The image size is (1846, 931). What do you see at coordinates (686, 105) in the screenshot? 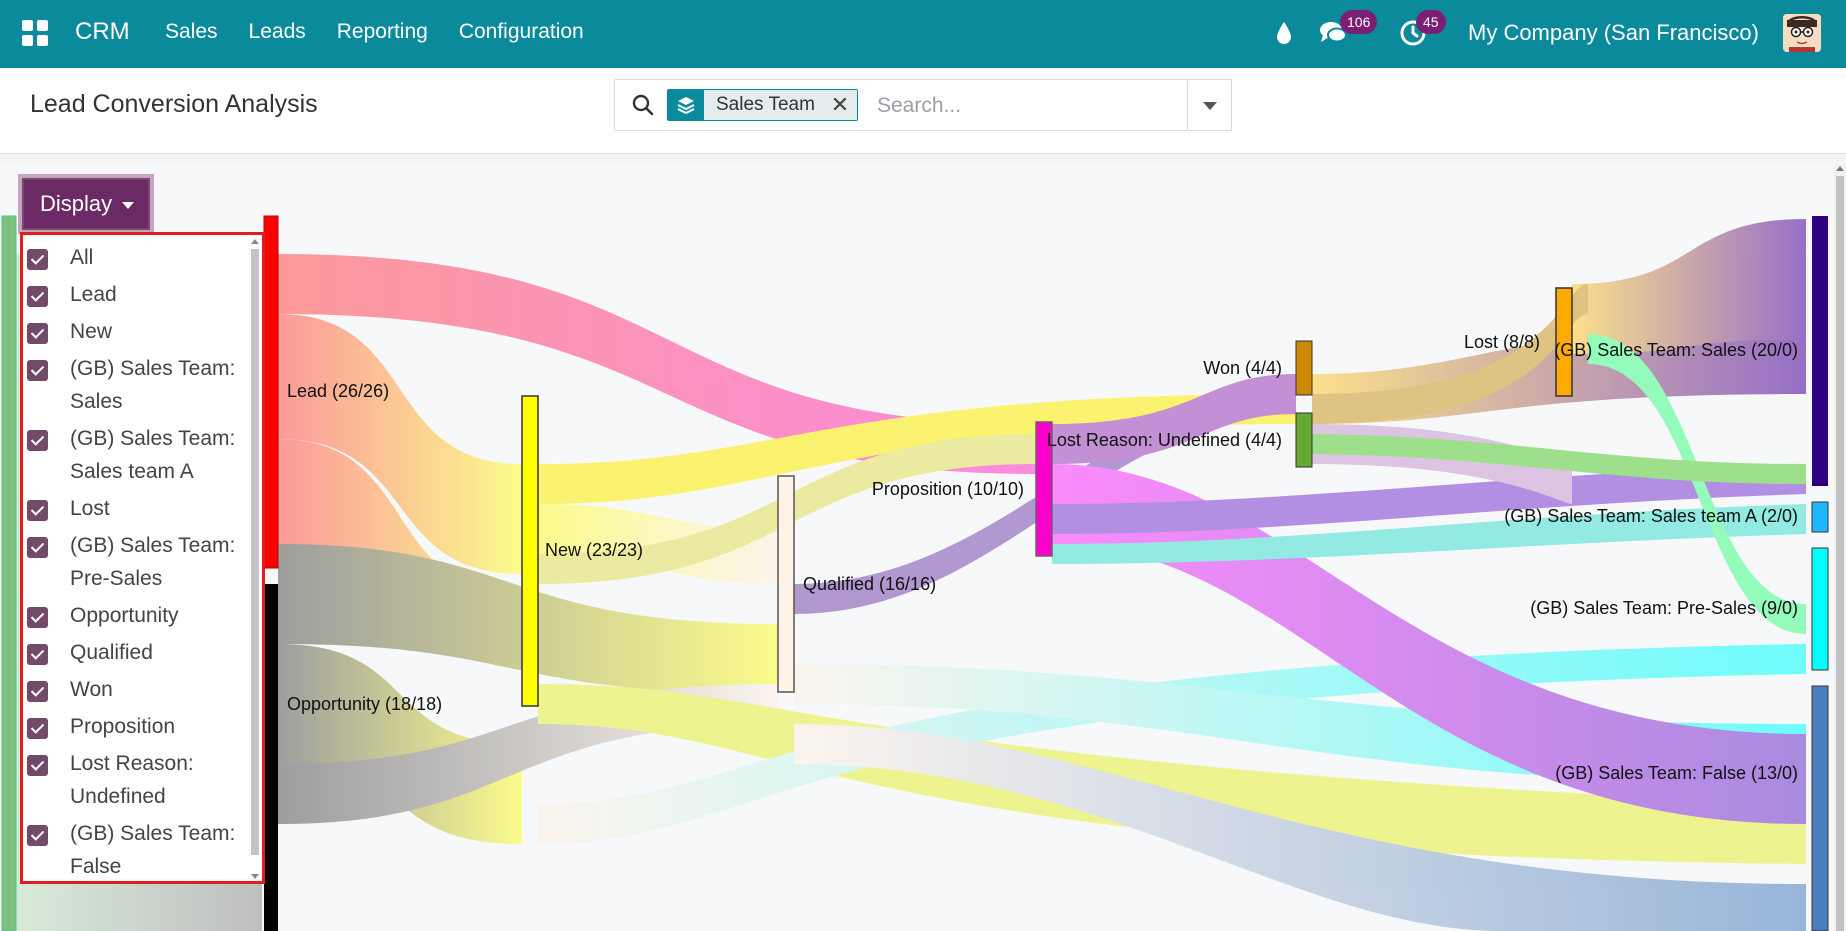
I see `layers-icon` at bounding box center [686, 105].